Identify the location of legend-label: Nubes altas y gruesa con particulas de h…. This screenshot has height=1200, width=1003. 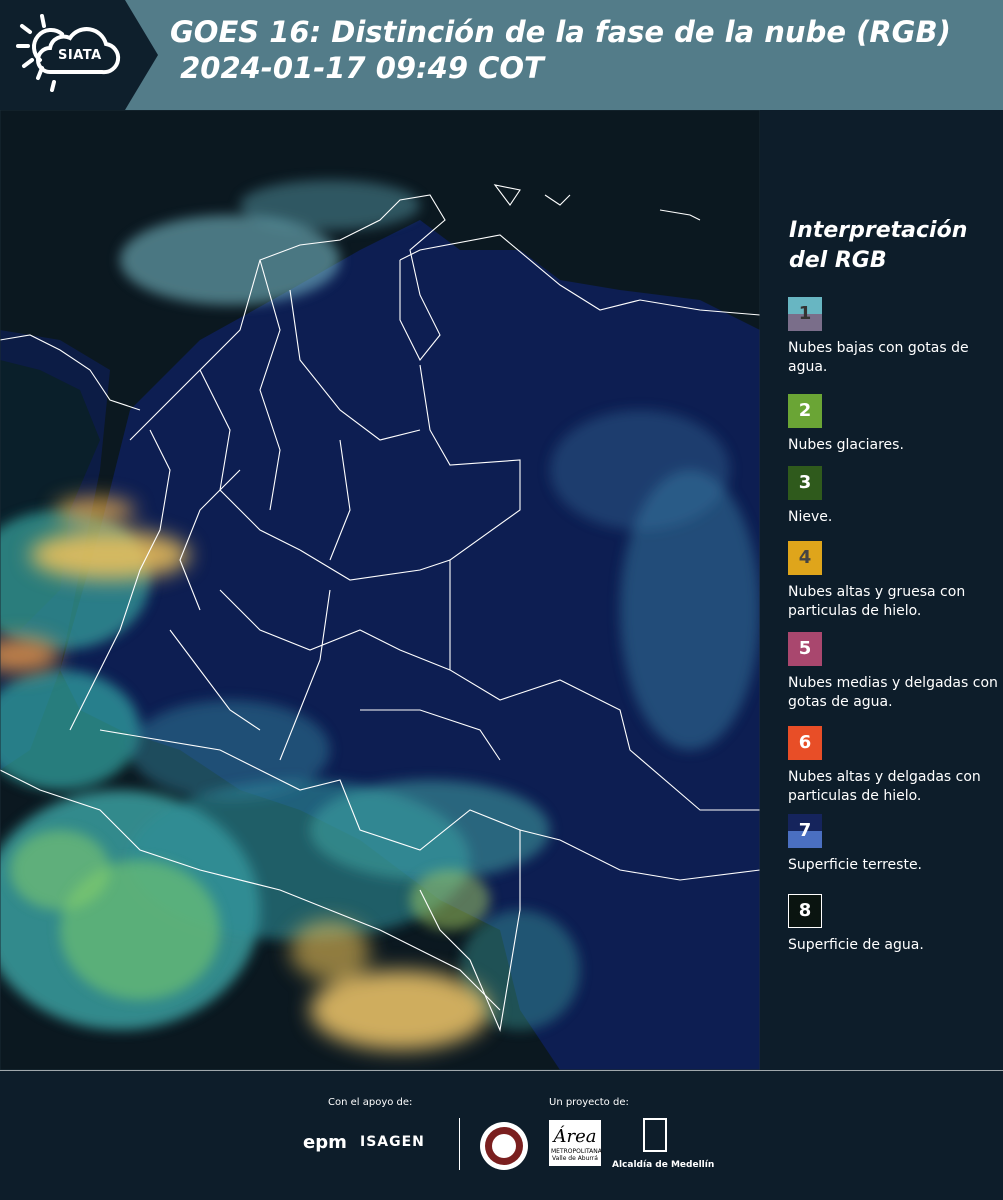
(877, 601).